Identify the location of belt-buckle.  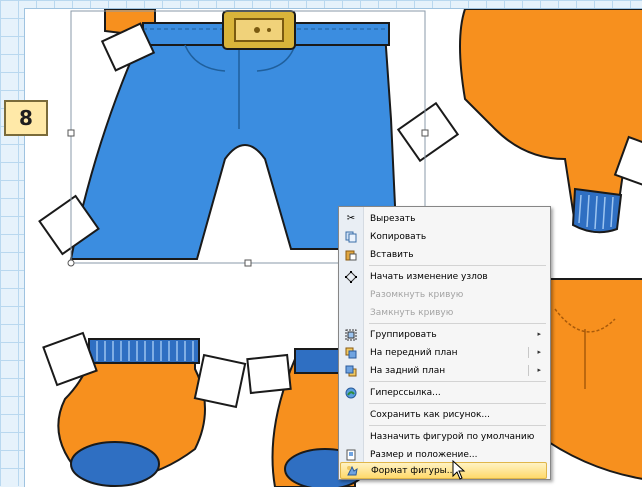
(259, 30).